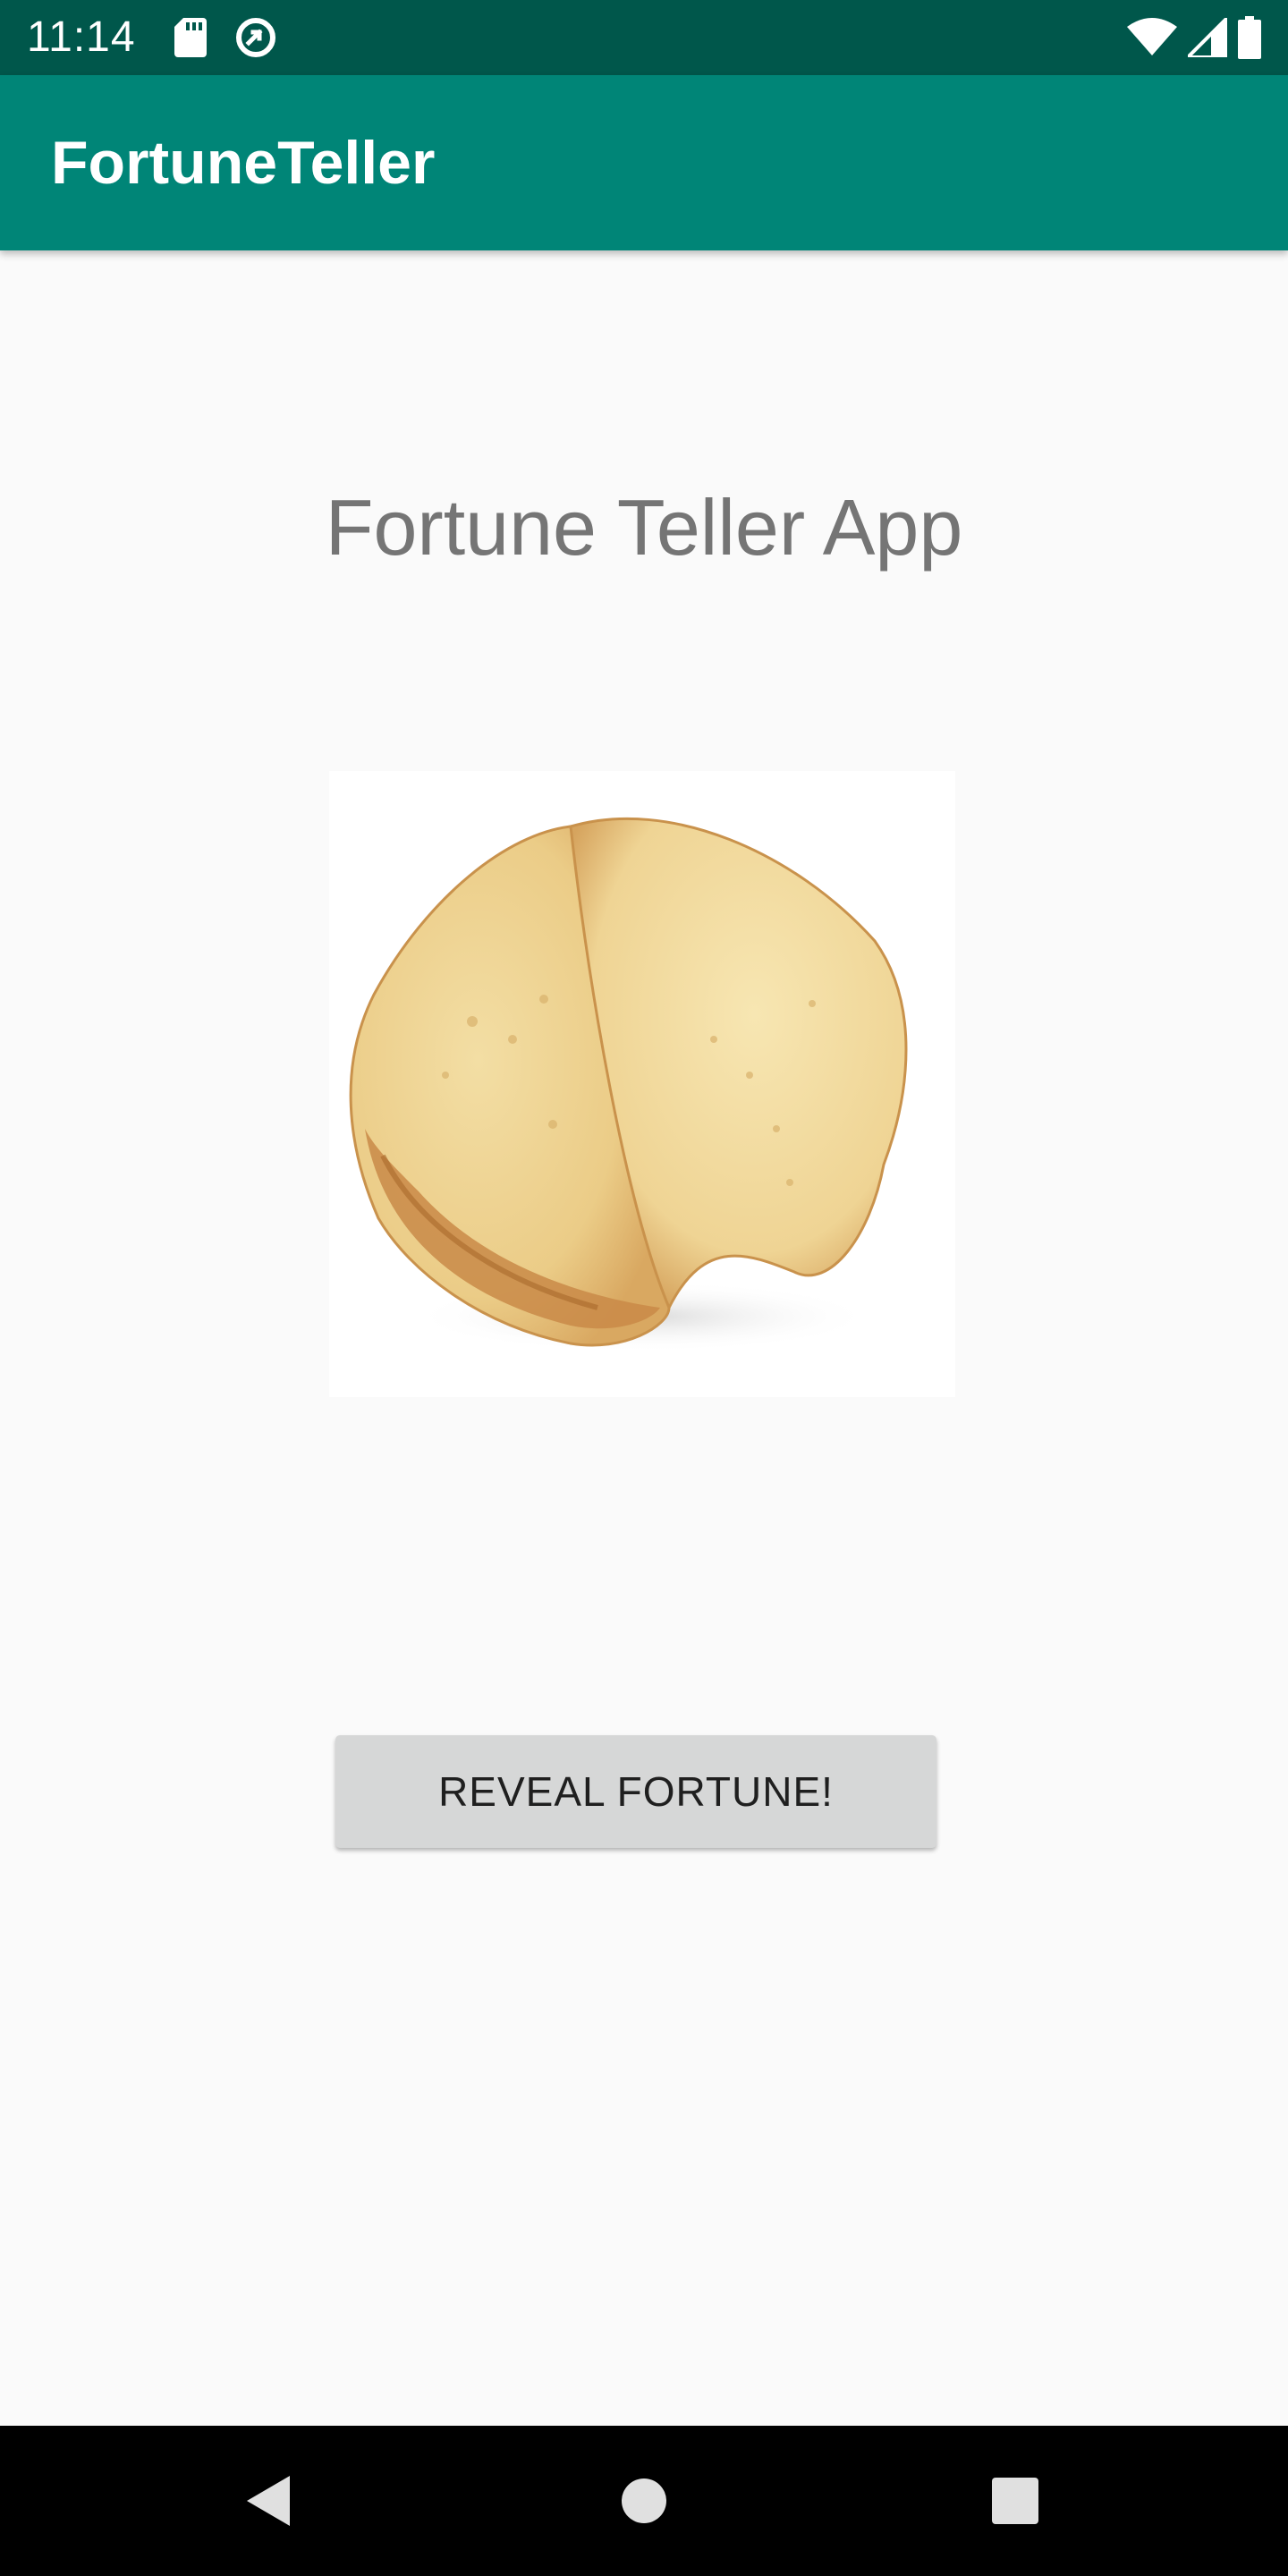 The image size is (1288, 2576). I want to click on status-time: 11:14, so click(81, 37).